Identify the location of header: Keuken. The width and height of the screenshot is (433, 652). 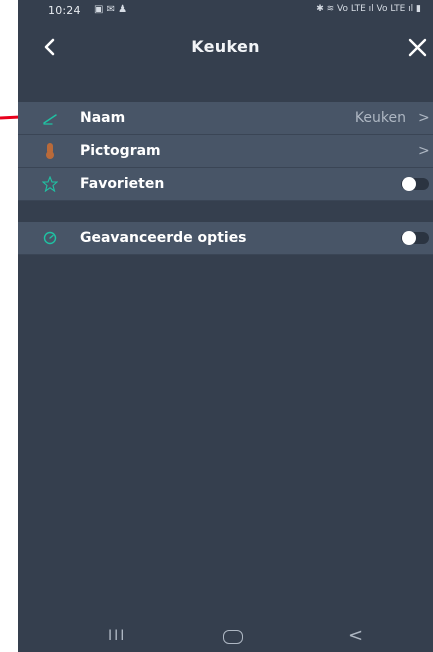
(225, 48).